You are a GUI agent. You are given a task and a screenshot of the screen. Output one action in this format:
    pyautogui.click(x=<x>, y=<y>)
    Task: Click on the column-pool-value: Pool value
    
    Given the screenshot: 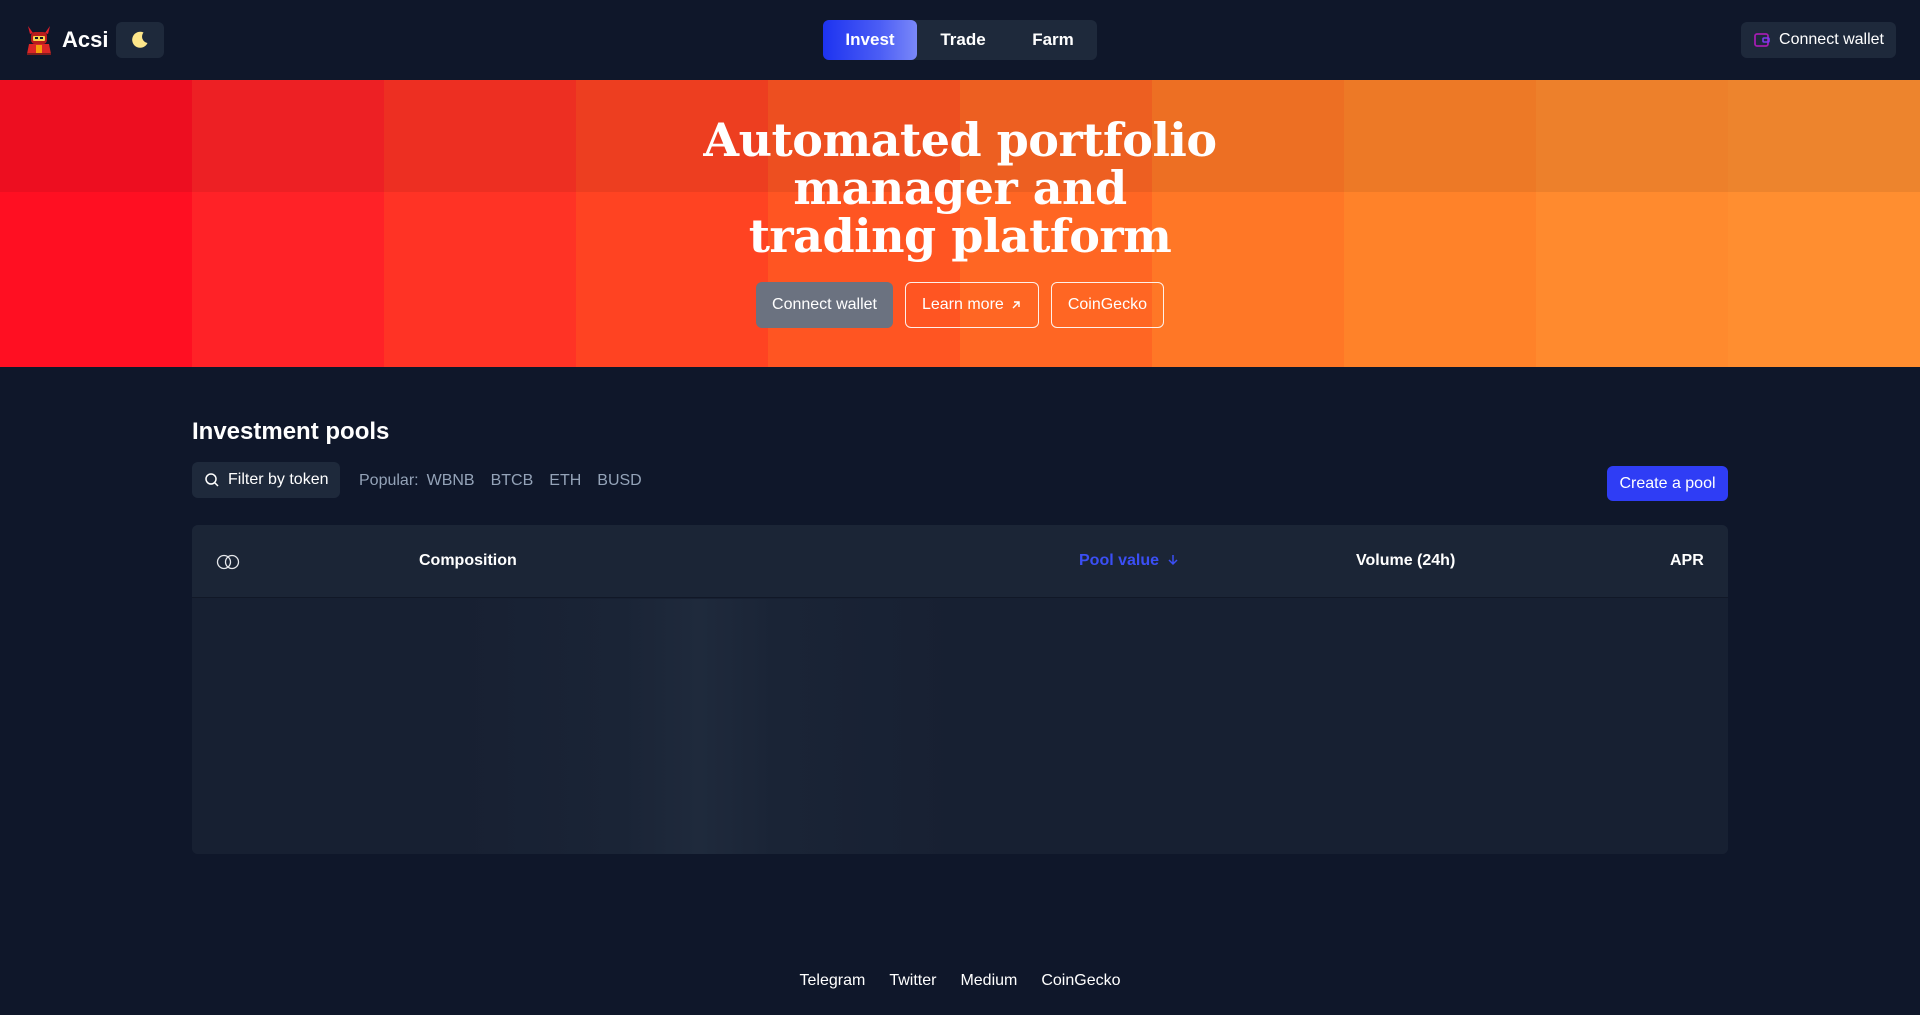 What is the action you would take?
    pyautogui.click(x=1129, y=561)
    